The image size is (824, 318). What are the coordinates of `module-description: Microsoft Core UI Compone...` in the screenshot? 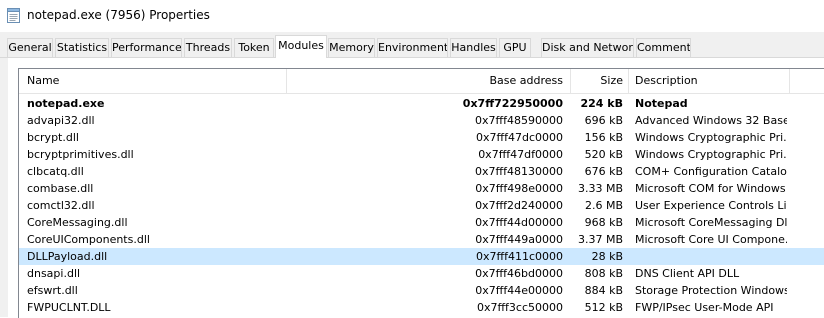 It's located at (711, 239).